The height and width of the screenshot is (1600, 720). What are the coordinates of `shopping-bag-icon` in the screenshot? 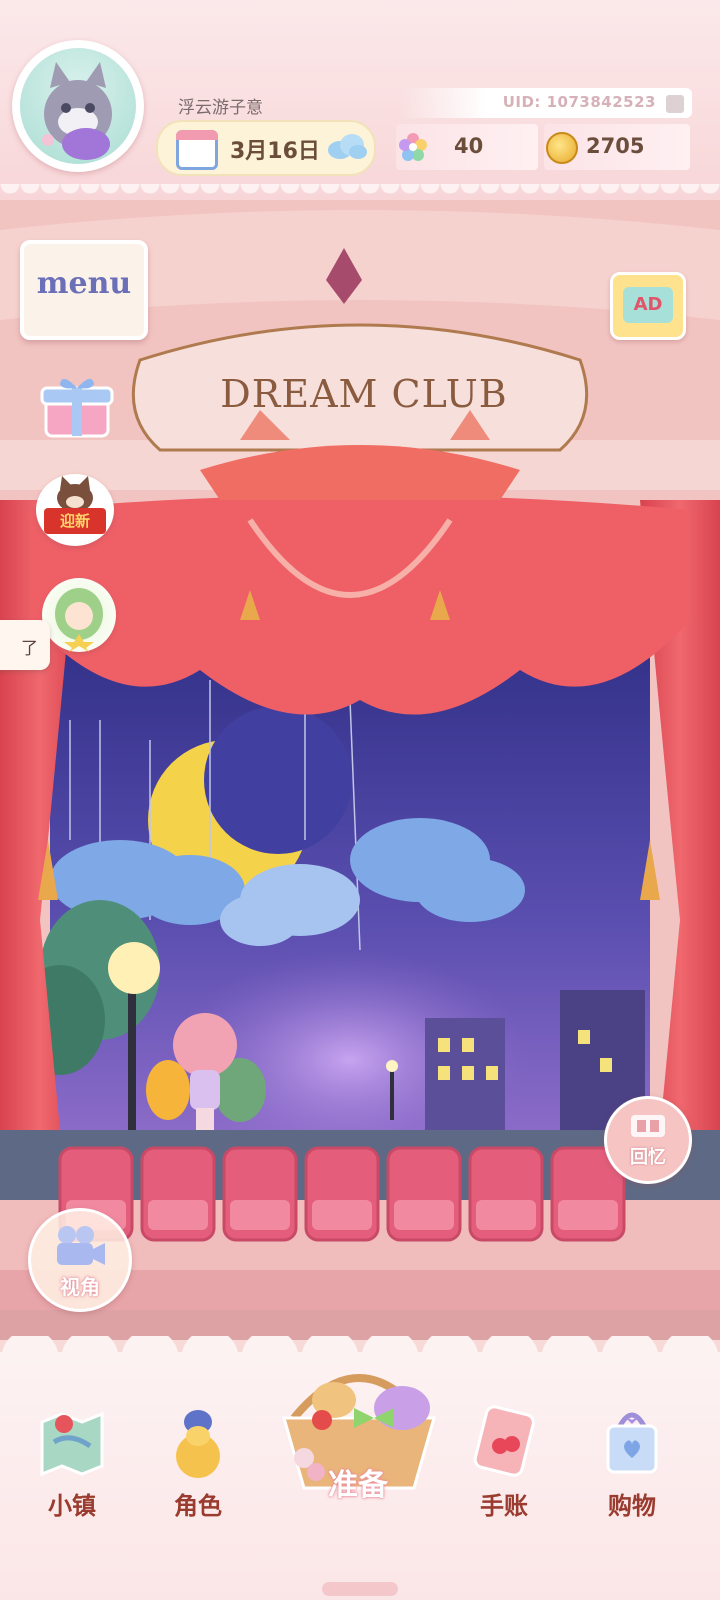 It's located at (632, 1443).